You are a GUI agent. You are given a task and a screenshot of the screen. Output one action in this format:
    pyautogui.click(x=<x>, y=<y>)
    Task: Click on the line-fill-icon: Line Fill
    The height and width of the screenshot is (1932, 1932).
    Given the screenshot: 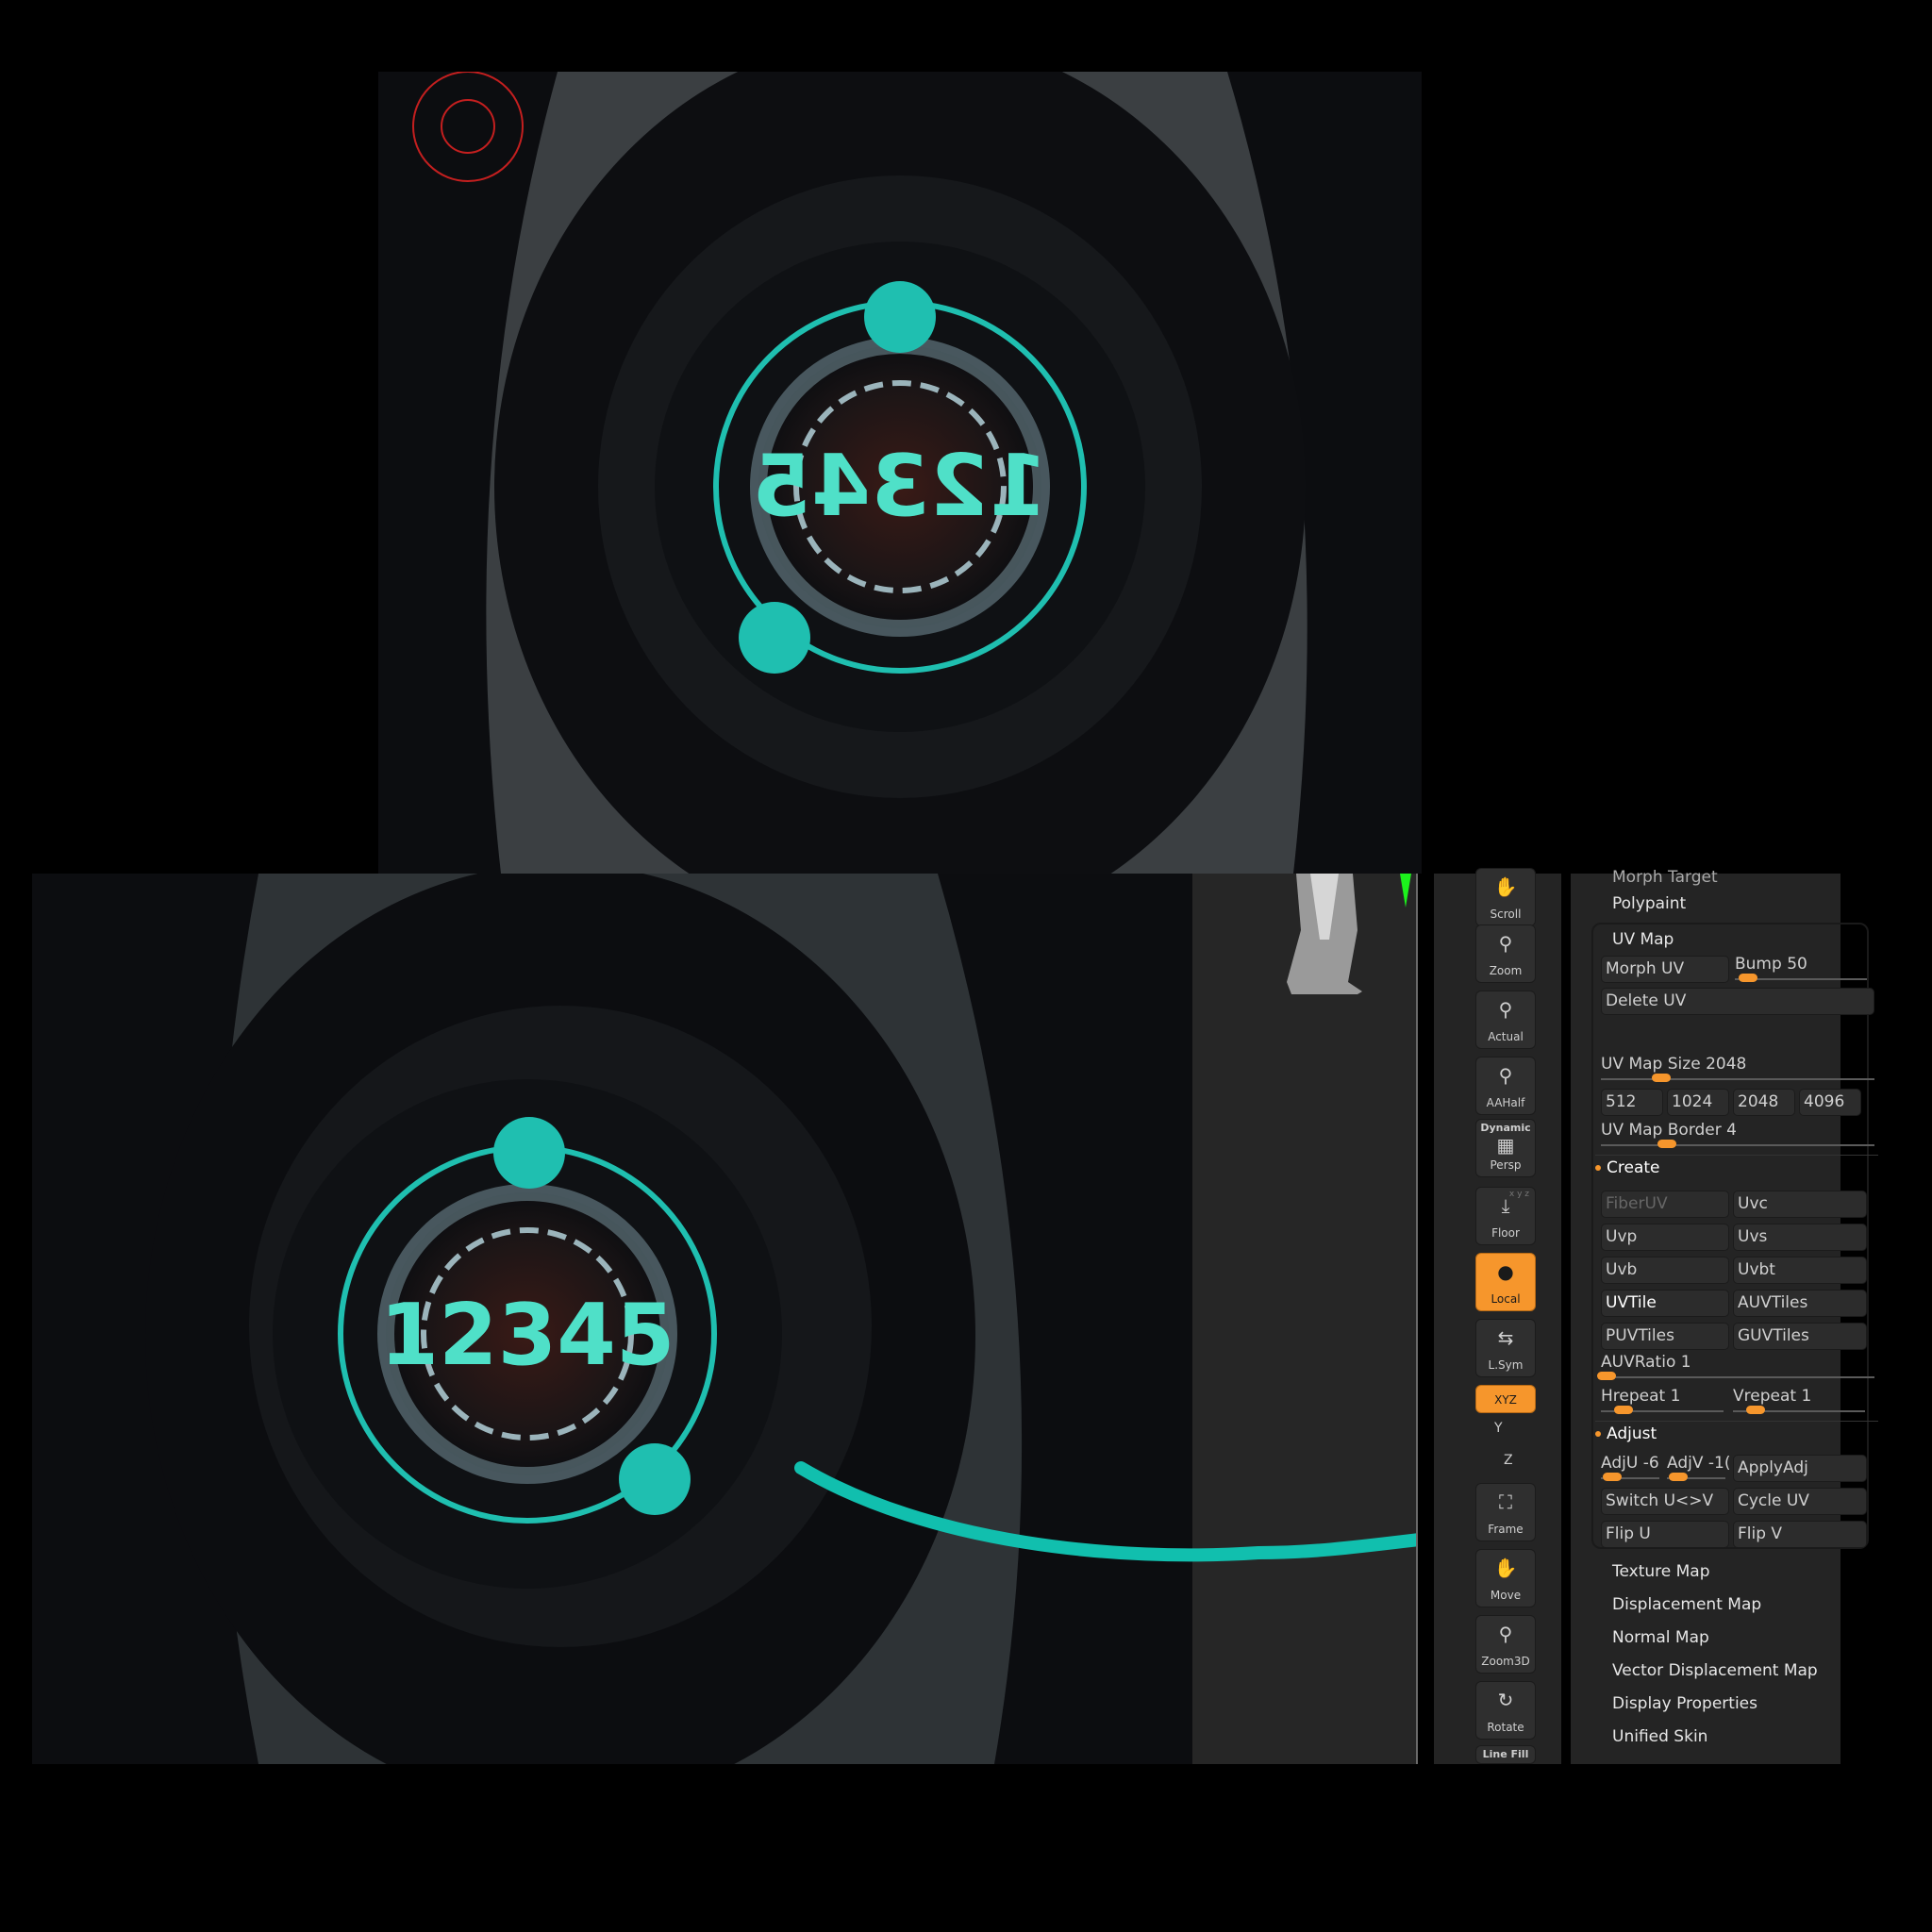 What is the action you would take?
    pyautogui.click(x=1505, y=1754)
    